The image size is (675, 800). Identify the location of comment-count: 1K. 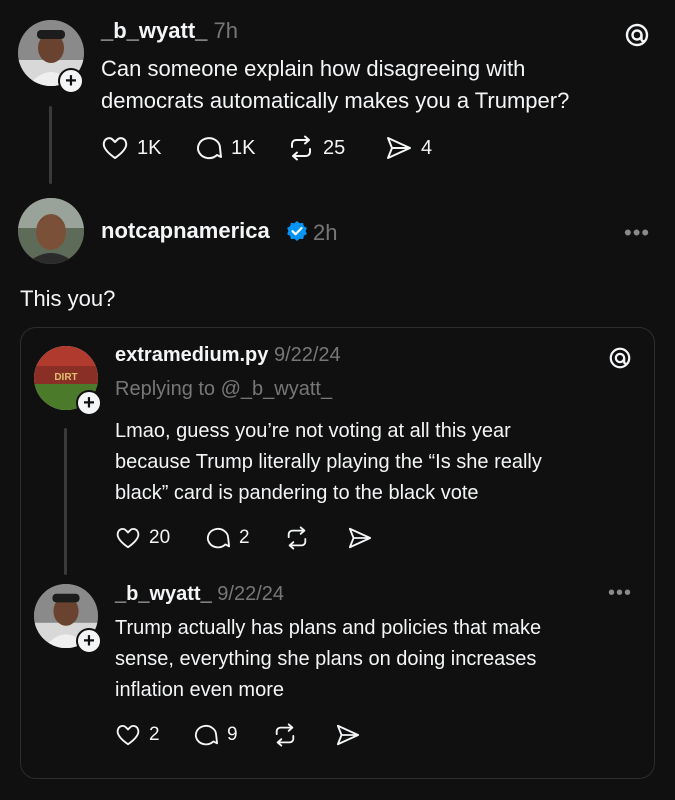
(243, 147).